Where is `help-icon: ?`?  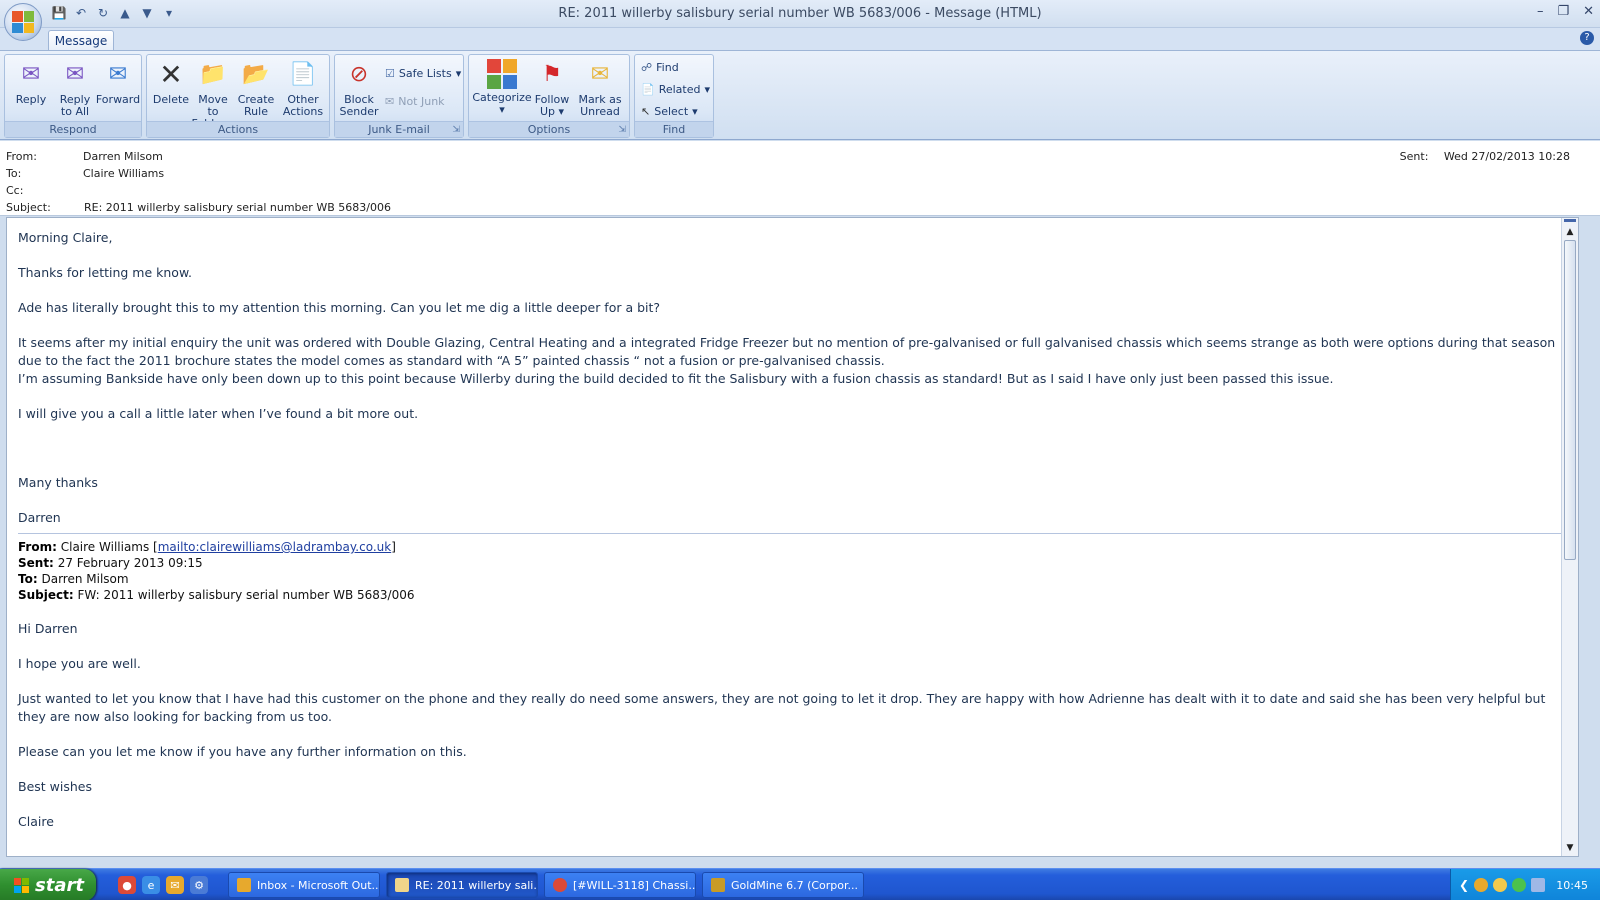 help-icon: ? is located at coordinates (1587, 38).